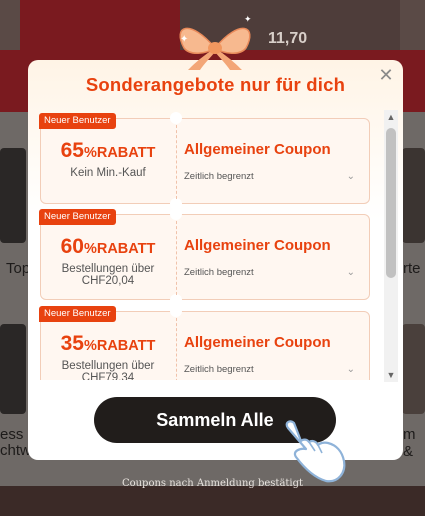  What do you see at coordinates (72, 246) in the screenshot?
I see `discount-percent: 60` at bounding box center [72, 246].